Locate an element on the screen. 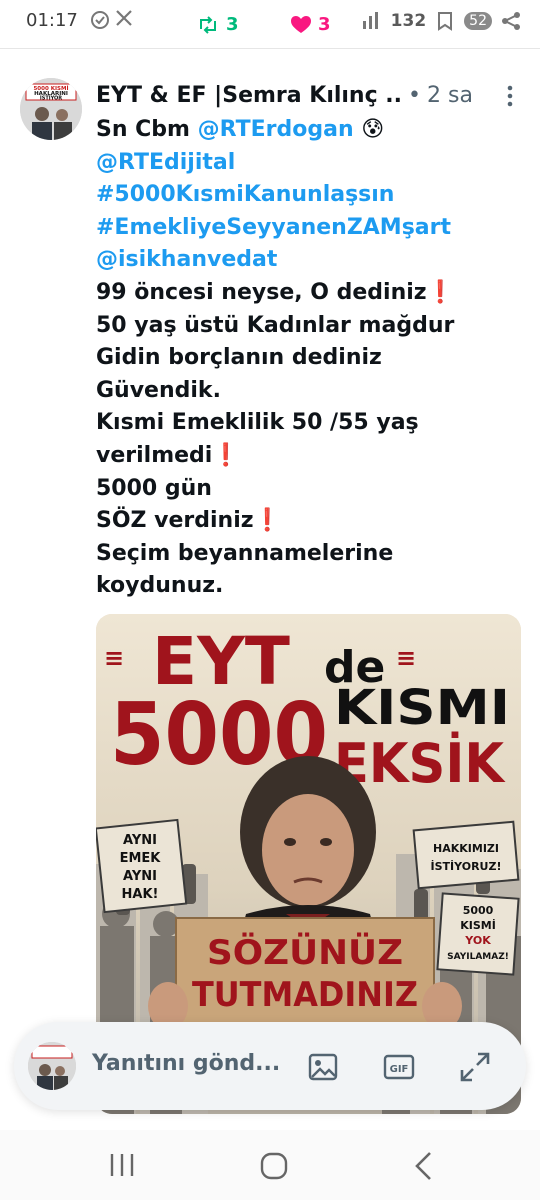  like-count-label: 3 is located at coordinates (324, 24).